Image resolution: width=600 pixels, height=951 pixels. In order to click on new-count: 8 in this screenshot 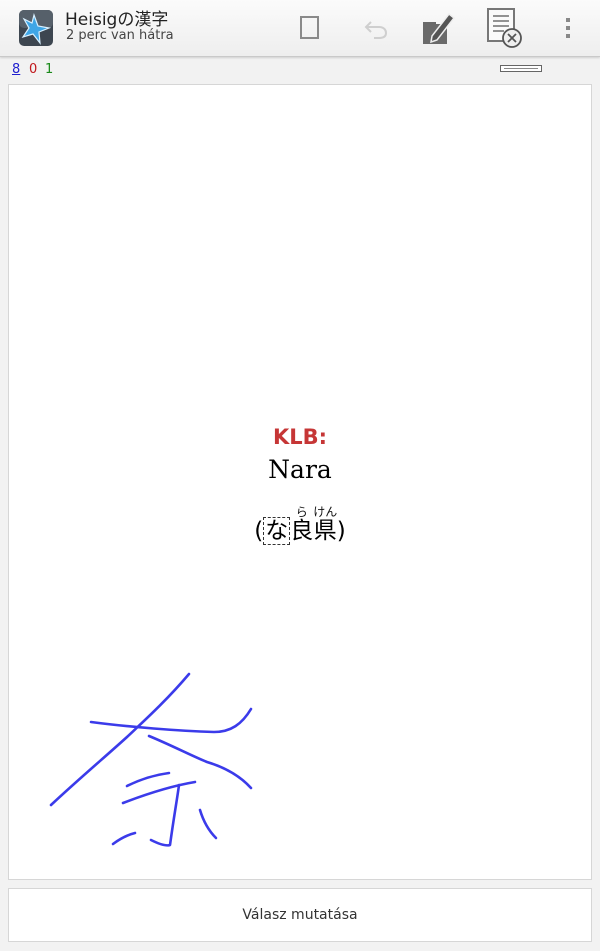, I will do `click(16, 69)`.